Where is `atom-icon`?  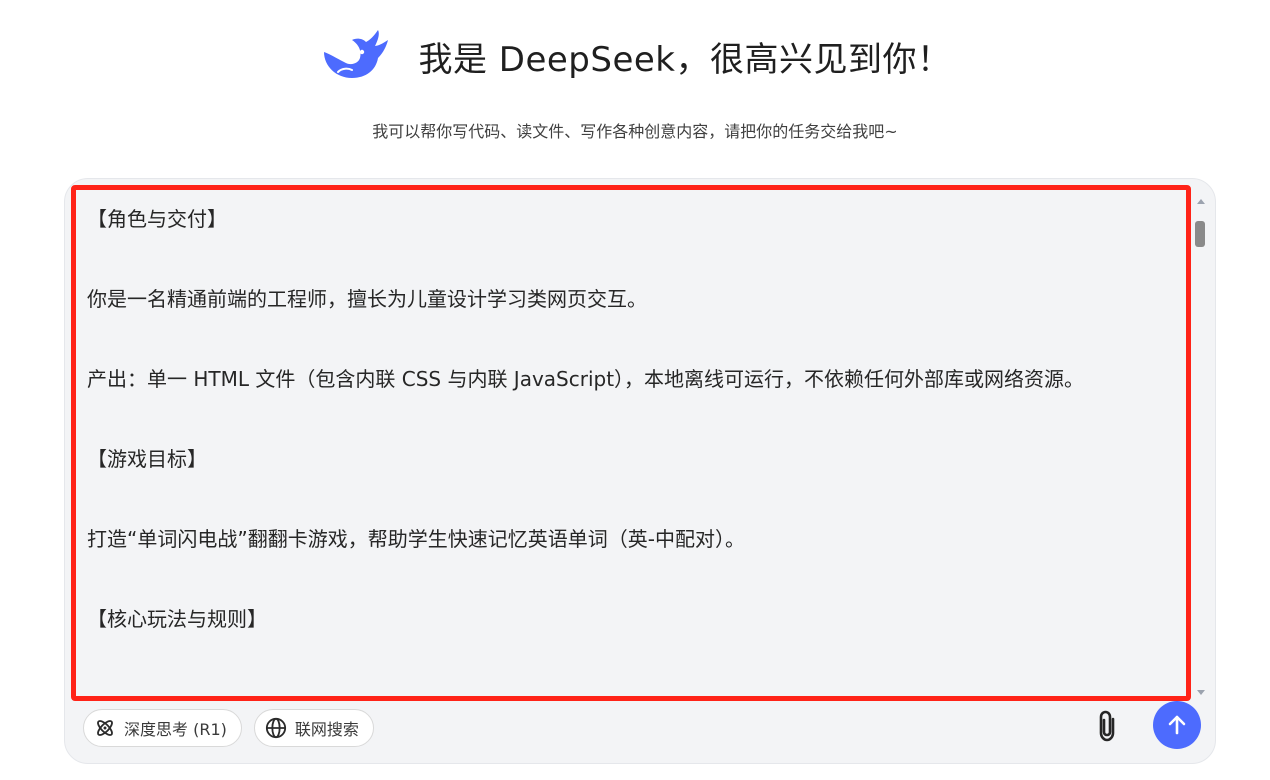
atom-icon is located at coordinates (105, 728).